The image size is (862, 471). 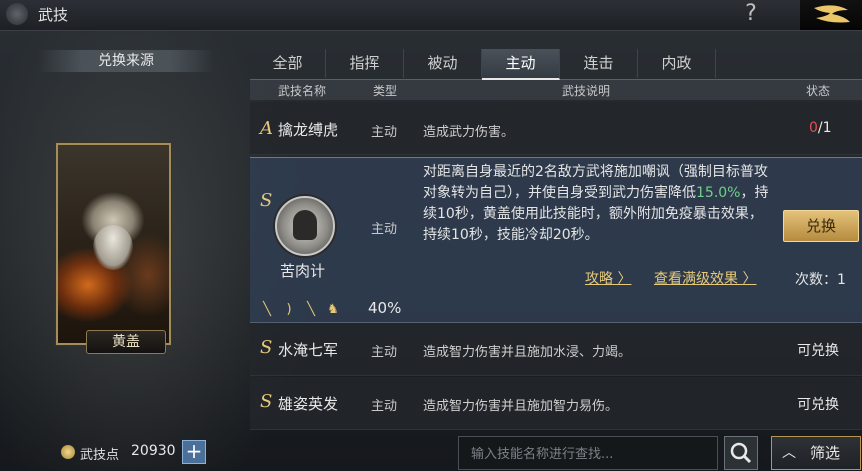 I want to click on portrait-figure, so click(x=113, y=247).